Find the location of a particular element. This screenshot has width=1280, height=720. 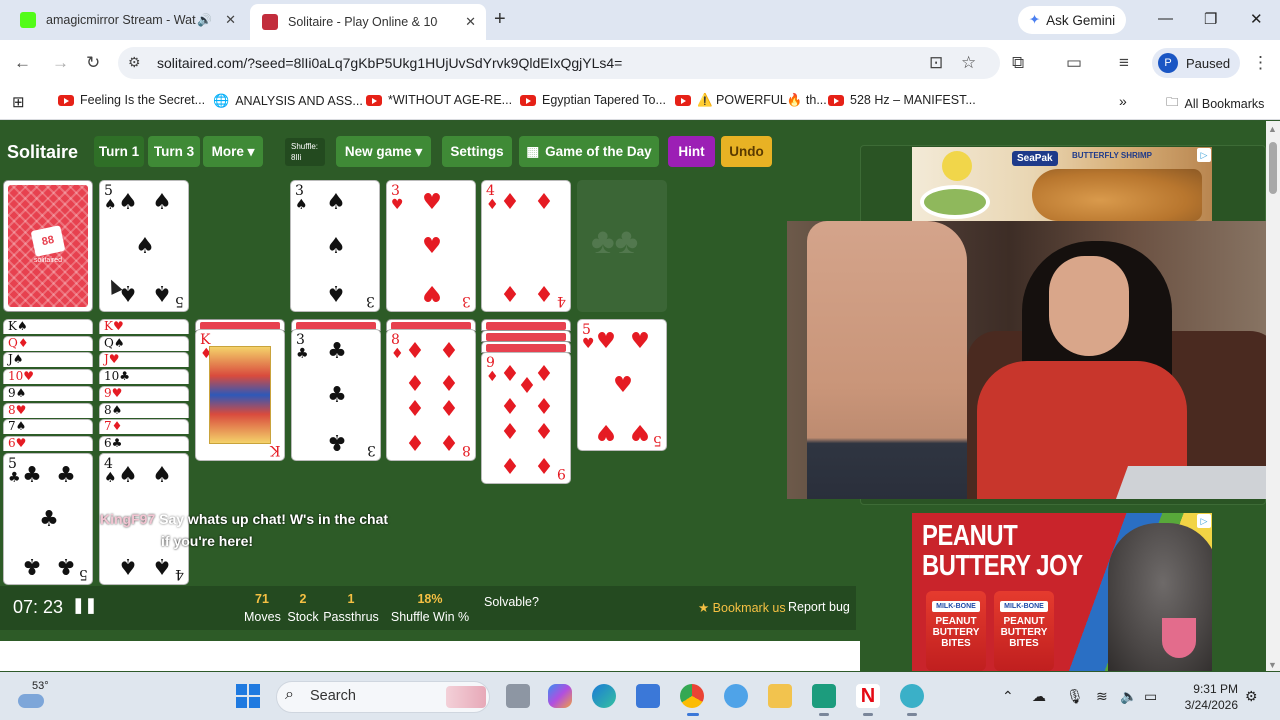

tableau-card-strip: 10♥ is located at coordinates (48, 377).